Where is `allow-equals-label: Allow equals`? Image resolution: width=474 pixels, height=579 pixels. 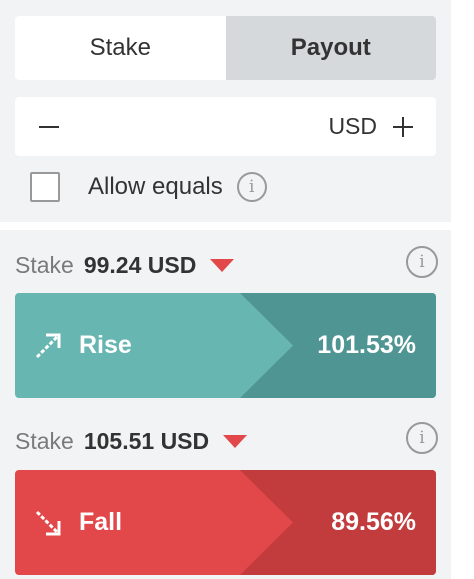
allow-equals-label: Allow equals is located at coordinates (155, 186).